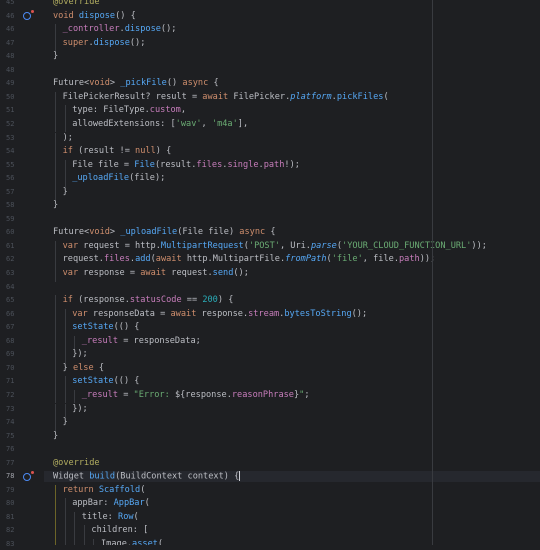 Image resolution: width=540 pixels, height=550 pixels. Describe the element at coordinates (126, 381) in the screenshot. I see `code-token: (() {` at that location.